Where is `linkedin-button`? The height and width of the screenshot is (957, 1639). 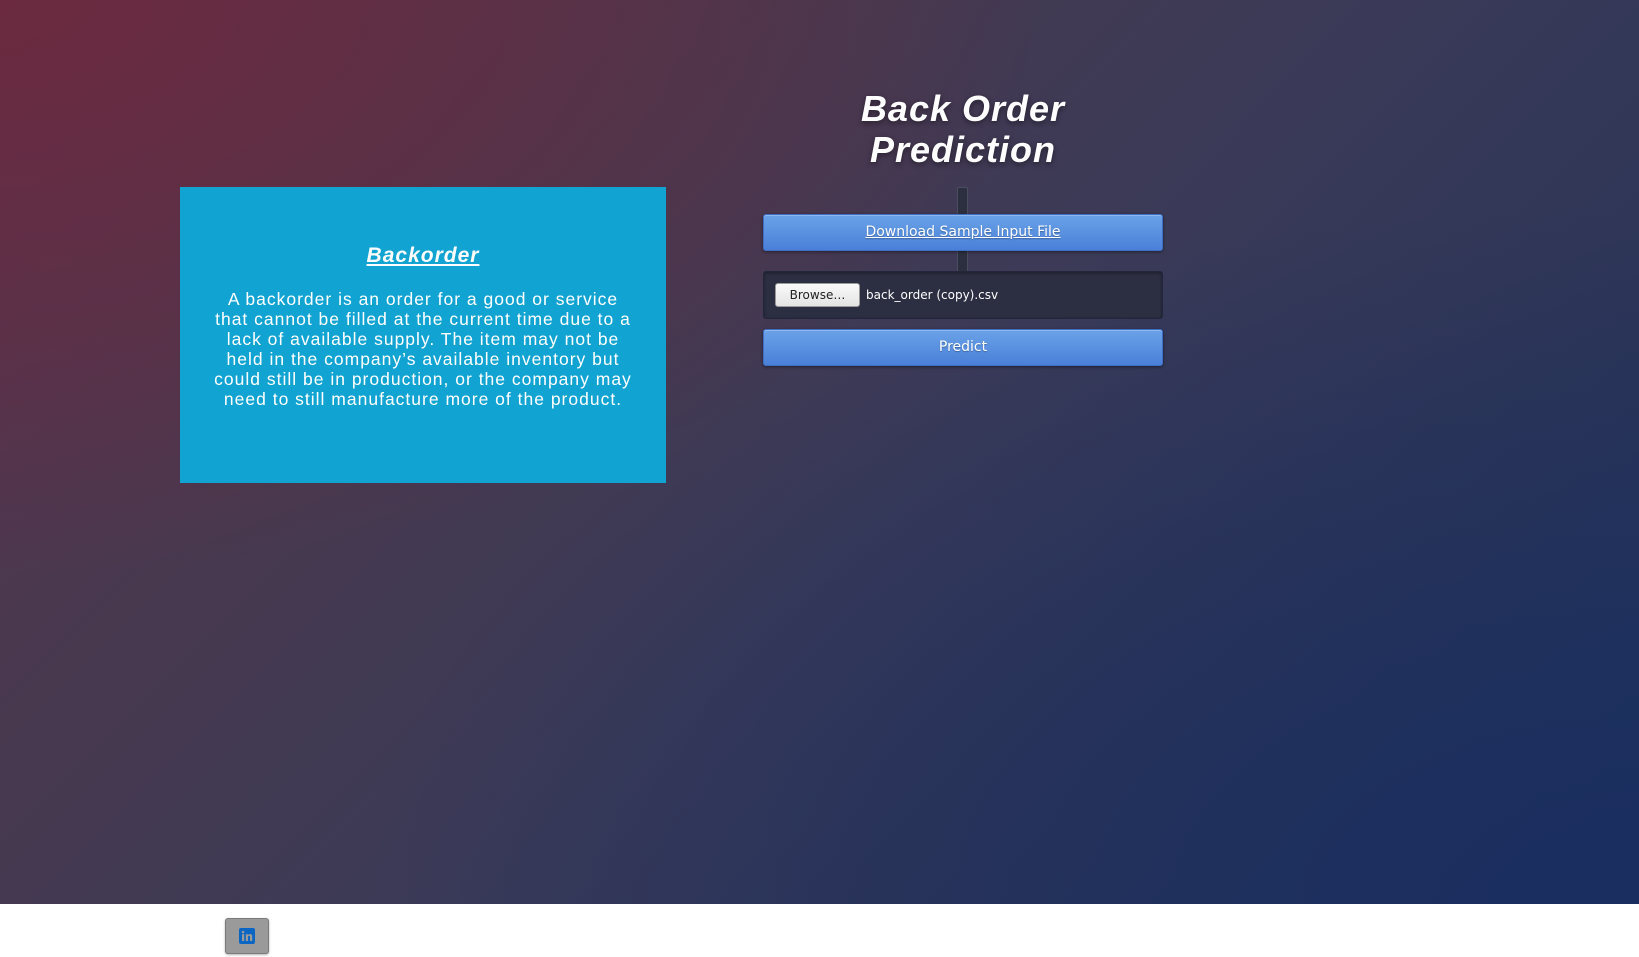
linkedin-button is located at coordinates (247, 936).